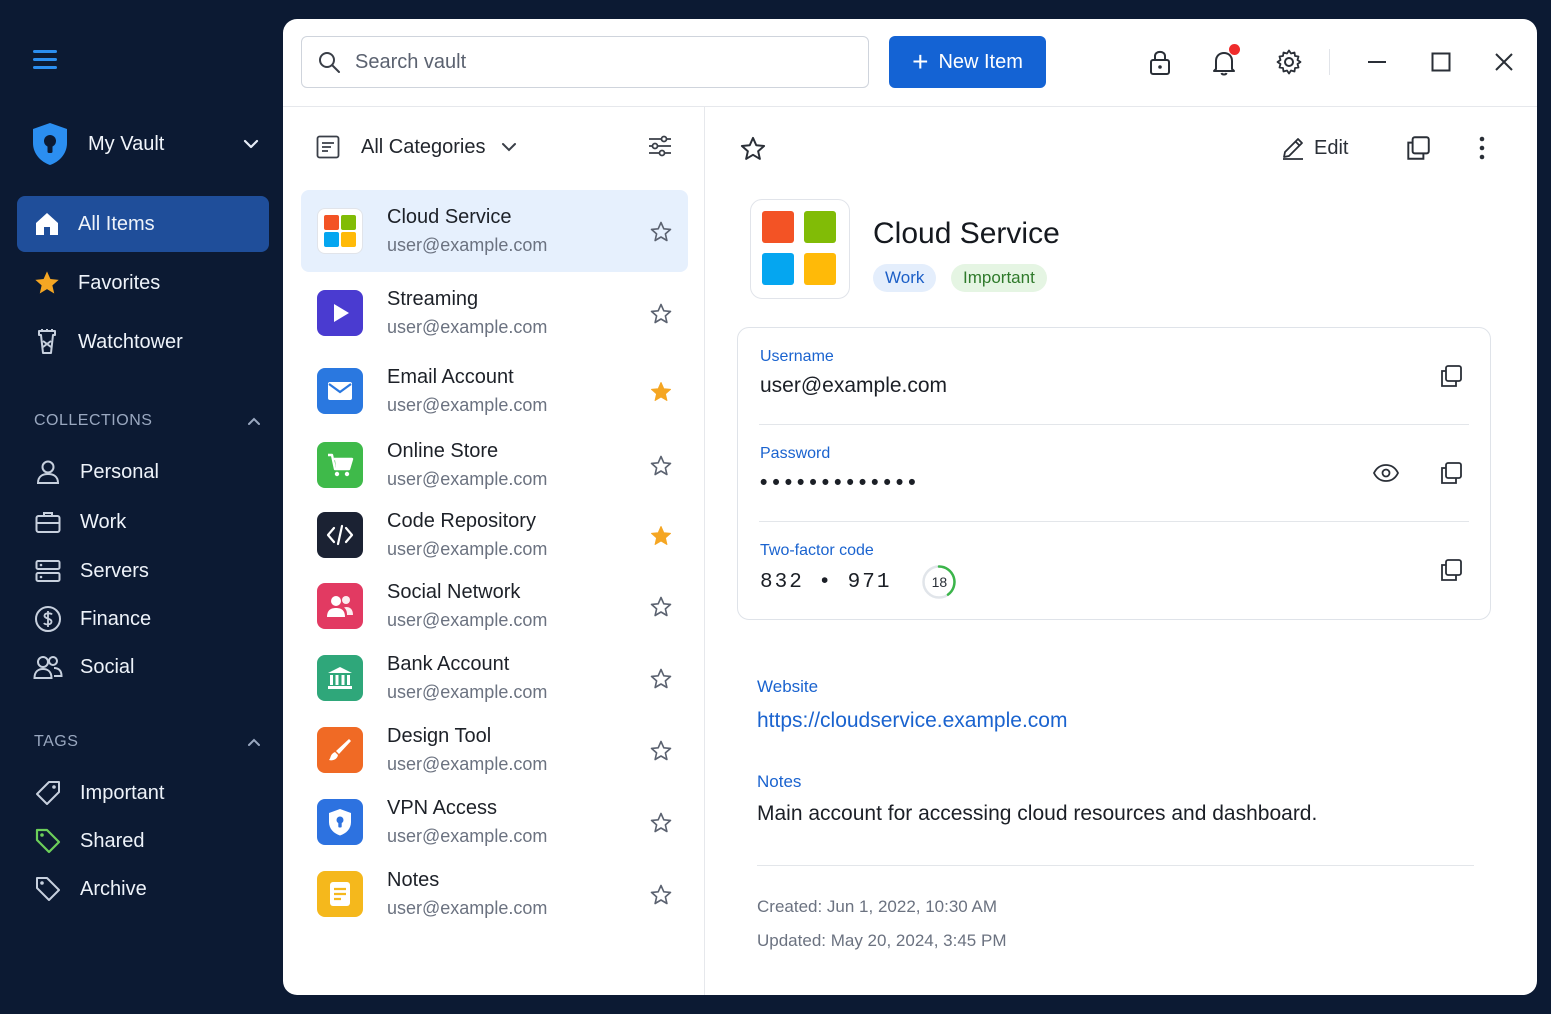  What do you see at coordinates (912, 721) in the screenshot?
I see `website-link: https://cloudservice.example.com` at bounding box center [912, 721].